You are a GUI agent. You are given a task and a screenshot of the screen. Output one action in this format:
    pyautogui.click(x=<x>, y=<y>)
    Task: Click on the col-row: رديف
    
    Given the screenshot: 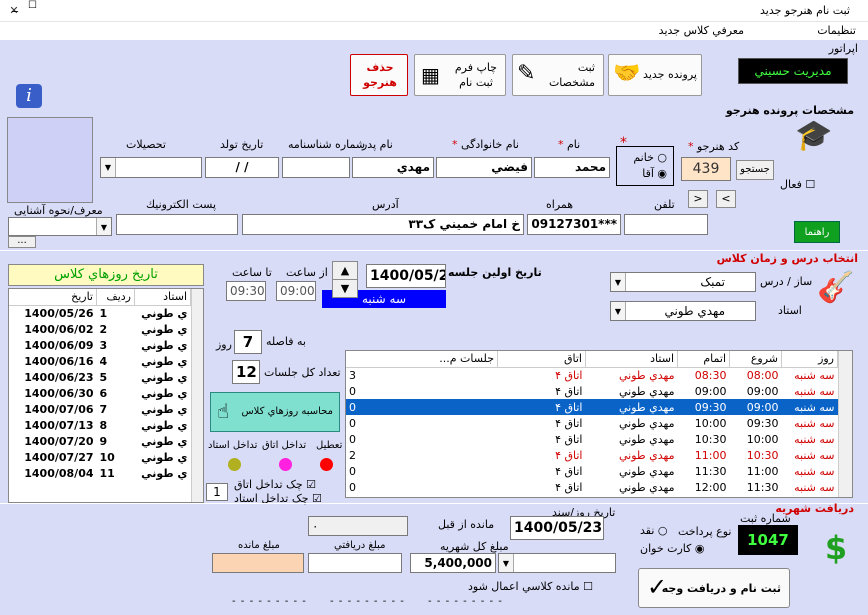 What is the action you would take?
    pyautogui.click(x=115, y=297)
    